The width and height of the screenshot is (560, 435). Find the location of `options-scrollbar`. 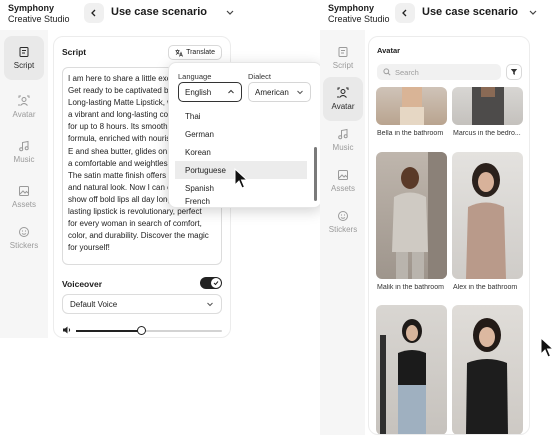

options-scrollbar is located at coordinates (315, 174).